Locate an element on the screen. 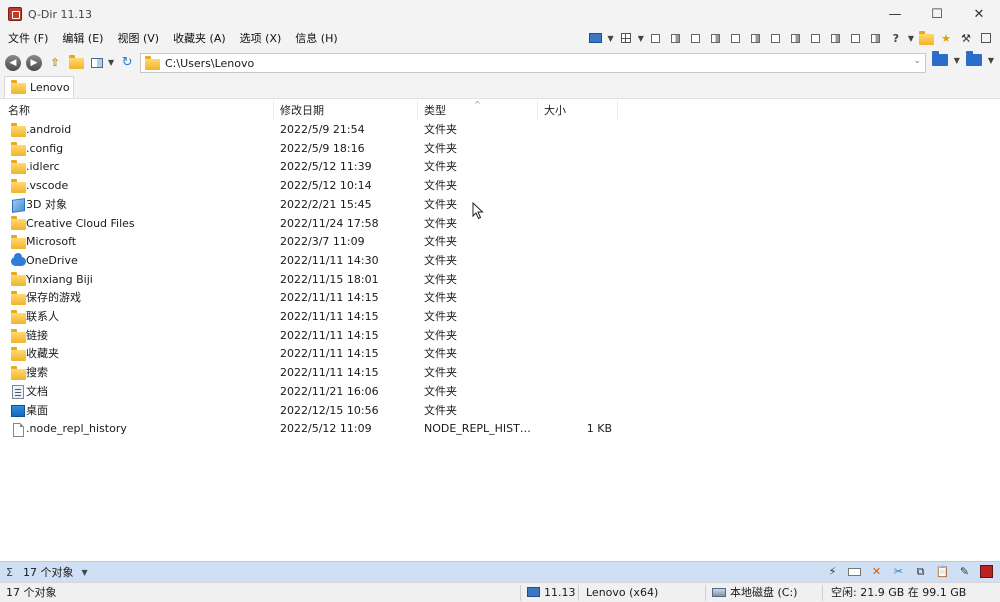 This screenshot has height=602, width=1000. file-name: .config is located at coordinates (45, 148).